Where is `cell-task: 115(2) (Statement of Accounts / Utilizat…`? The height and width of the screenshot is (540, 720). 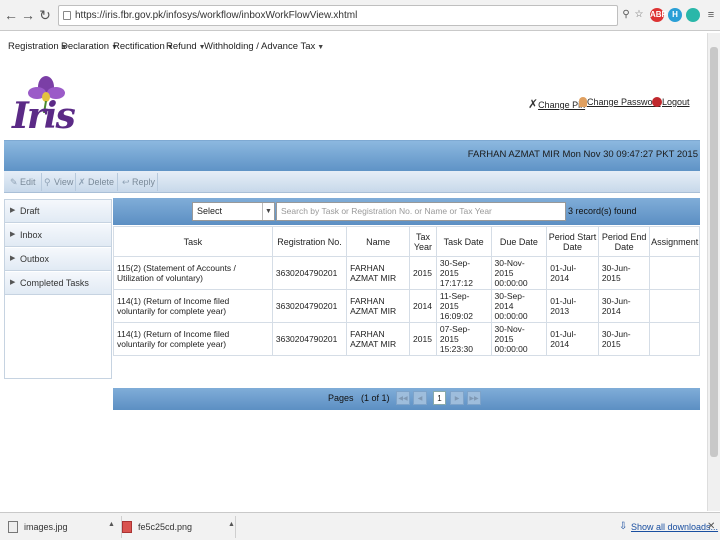 cell-task: 115(2) (Statement of Accounts / Utilizat… is located at coordinates (193, 273).